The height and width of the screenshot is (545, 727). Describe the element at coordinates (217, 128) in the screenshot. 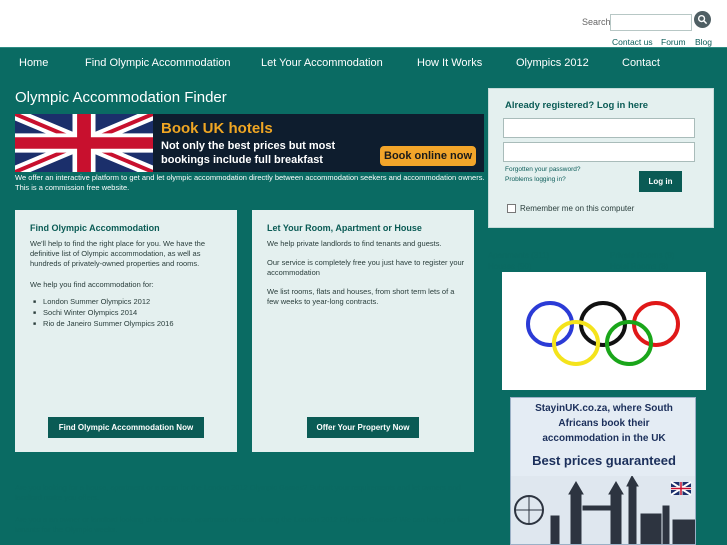

I see `banner-headline: Book UK hotels` at that location.